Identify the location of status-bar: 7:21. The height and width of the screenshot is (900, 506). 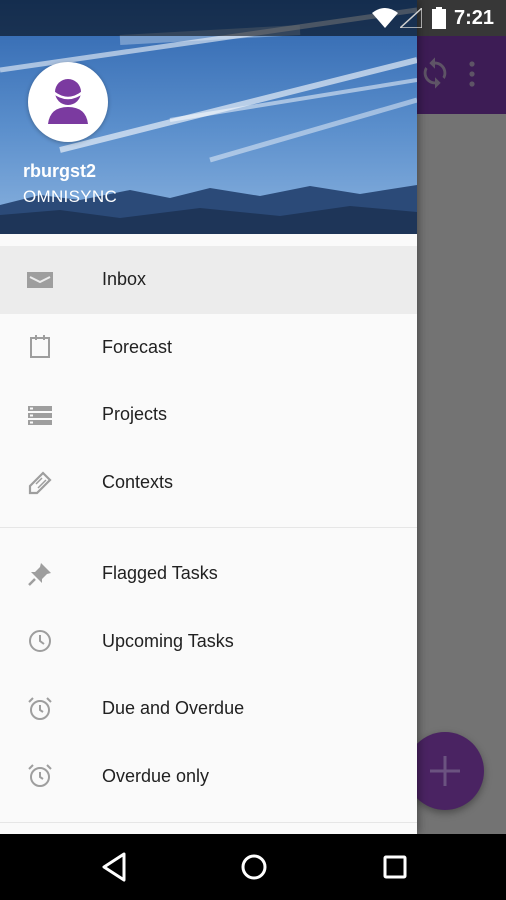
(253, 18).